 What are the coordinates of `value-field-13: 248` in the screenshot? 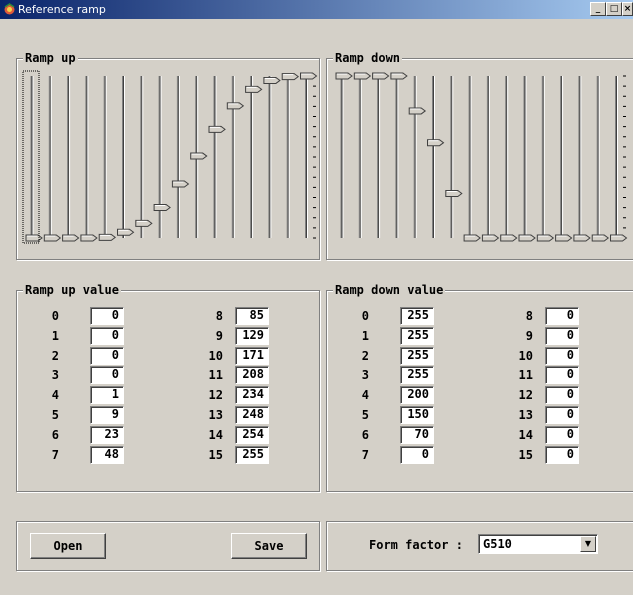 It's located at (252, 415).